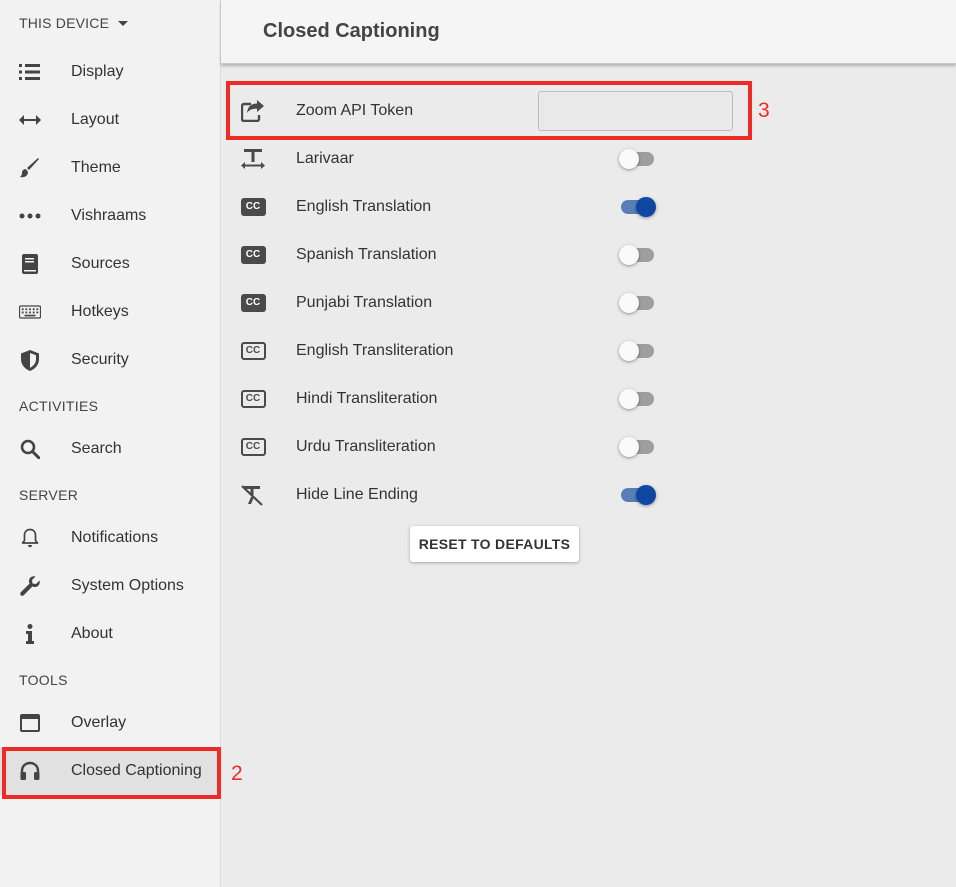 The height and width of the screenshot is (887, 956). Describe the element at coordinates (364, 302) in the screenshot. I see `setting-label: Punjabi Translation` at that location.